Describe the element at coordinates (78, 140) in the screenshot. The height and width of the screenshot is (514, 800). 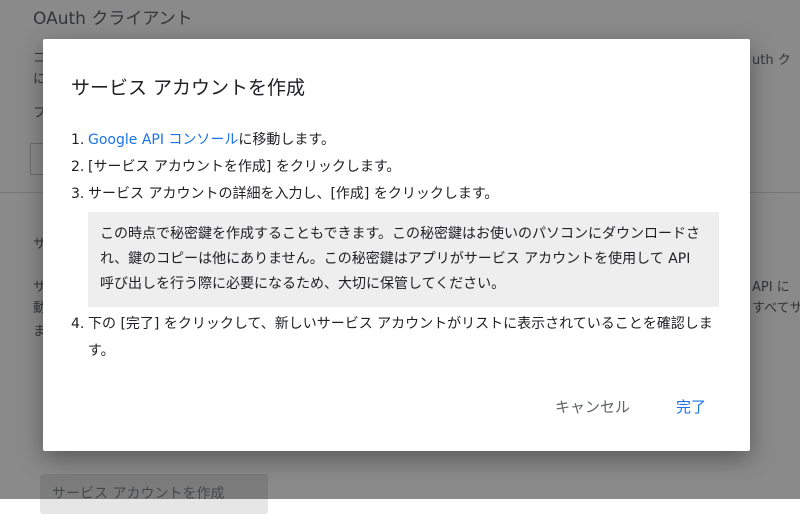
I see `step-number: 1.` at that location.